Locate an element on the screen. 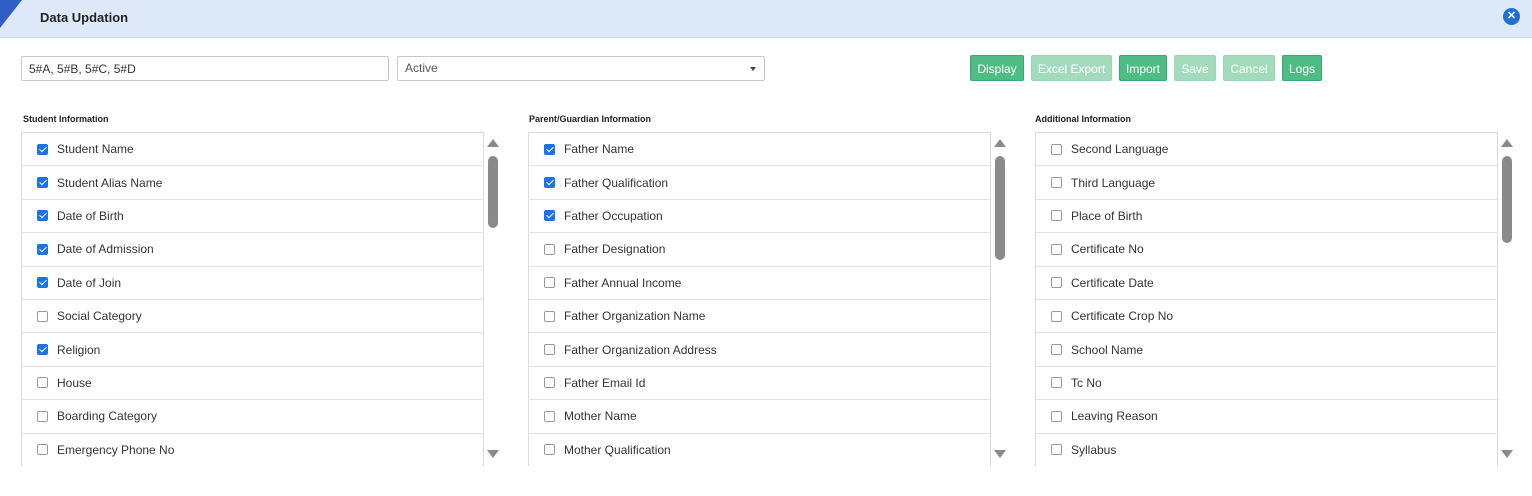 The image size is (1532, 496). list-item: Date of Join is located at coordinates (252, 283).